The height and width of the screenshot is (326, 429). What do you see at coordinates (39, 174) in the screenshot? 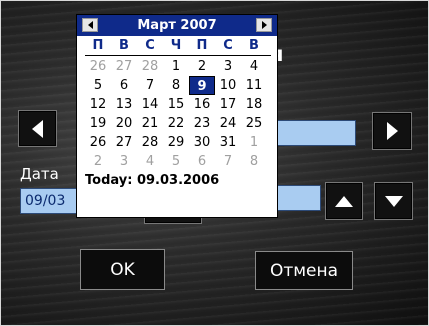
I see `date-label: Дата` at bounding box center [39, 174].